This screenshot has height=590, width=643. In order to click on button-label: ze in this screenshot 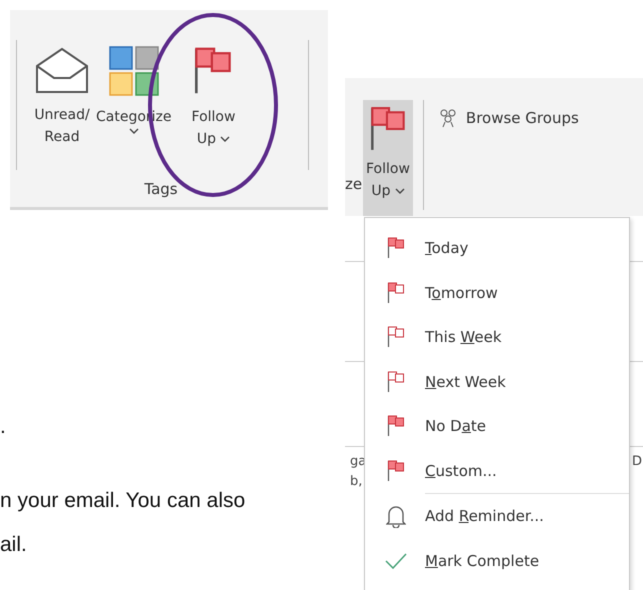, I will do `click(354, 184)`.